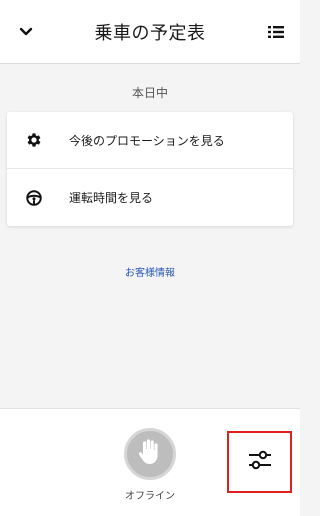 The image size is (320, 516). What do you see at coordinates (147, 140) in the screenshot?
I see `list-item-label: 今後のプロモーションを見る` at bounding box center [147, 140].